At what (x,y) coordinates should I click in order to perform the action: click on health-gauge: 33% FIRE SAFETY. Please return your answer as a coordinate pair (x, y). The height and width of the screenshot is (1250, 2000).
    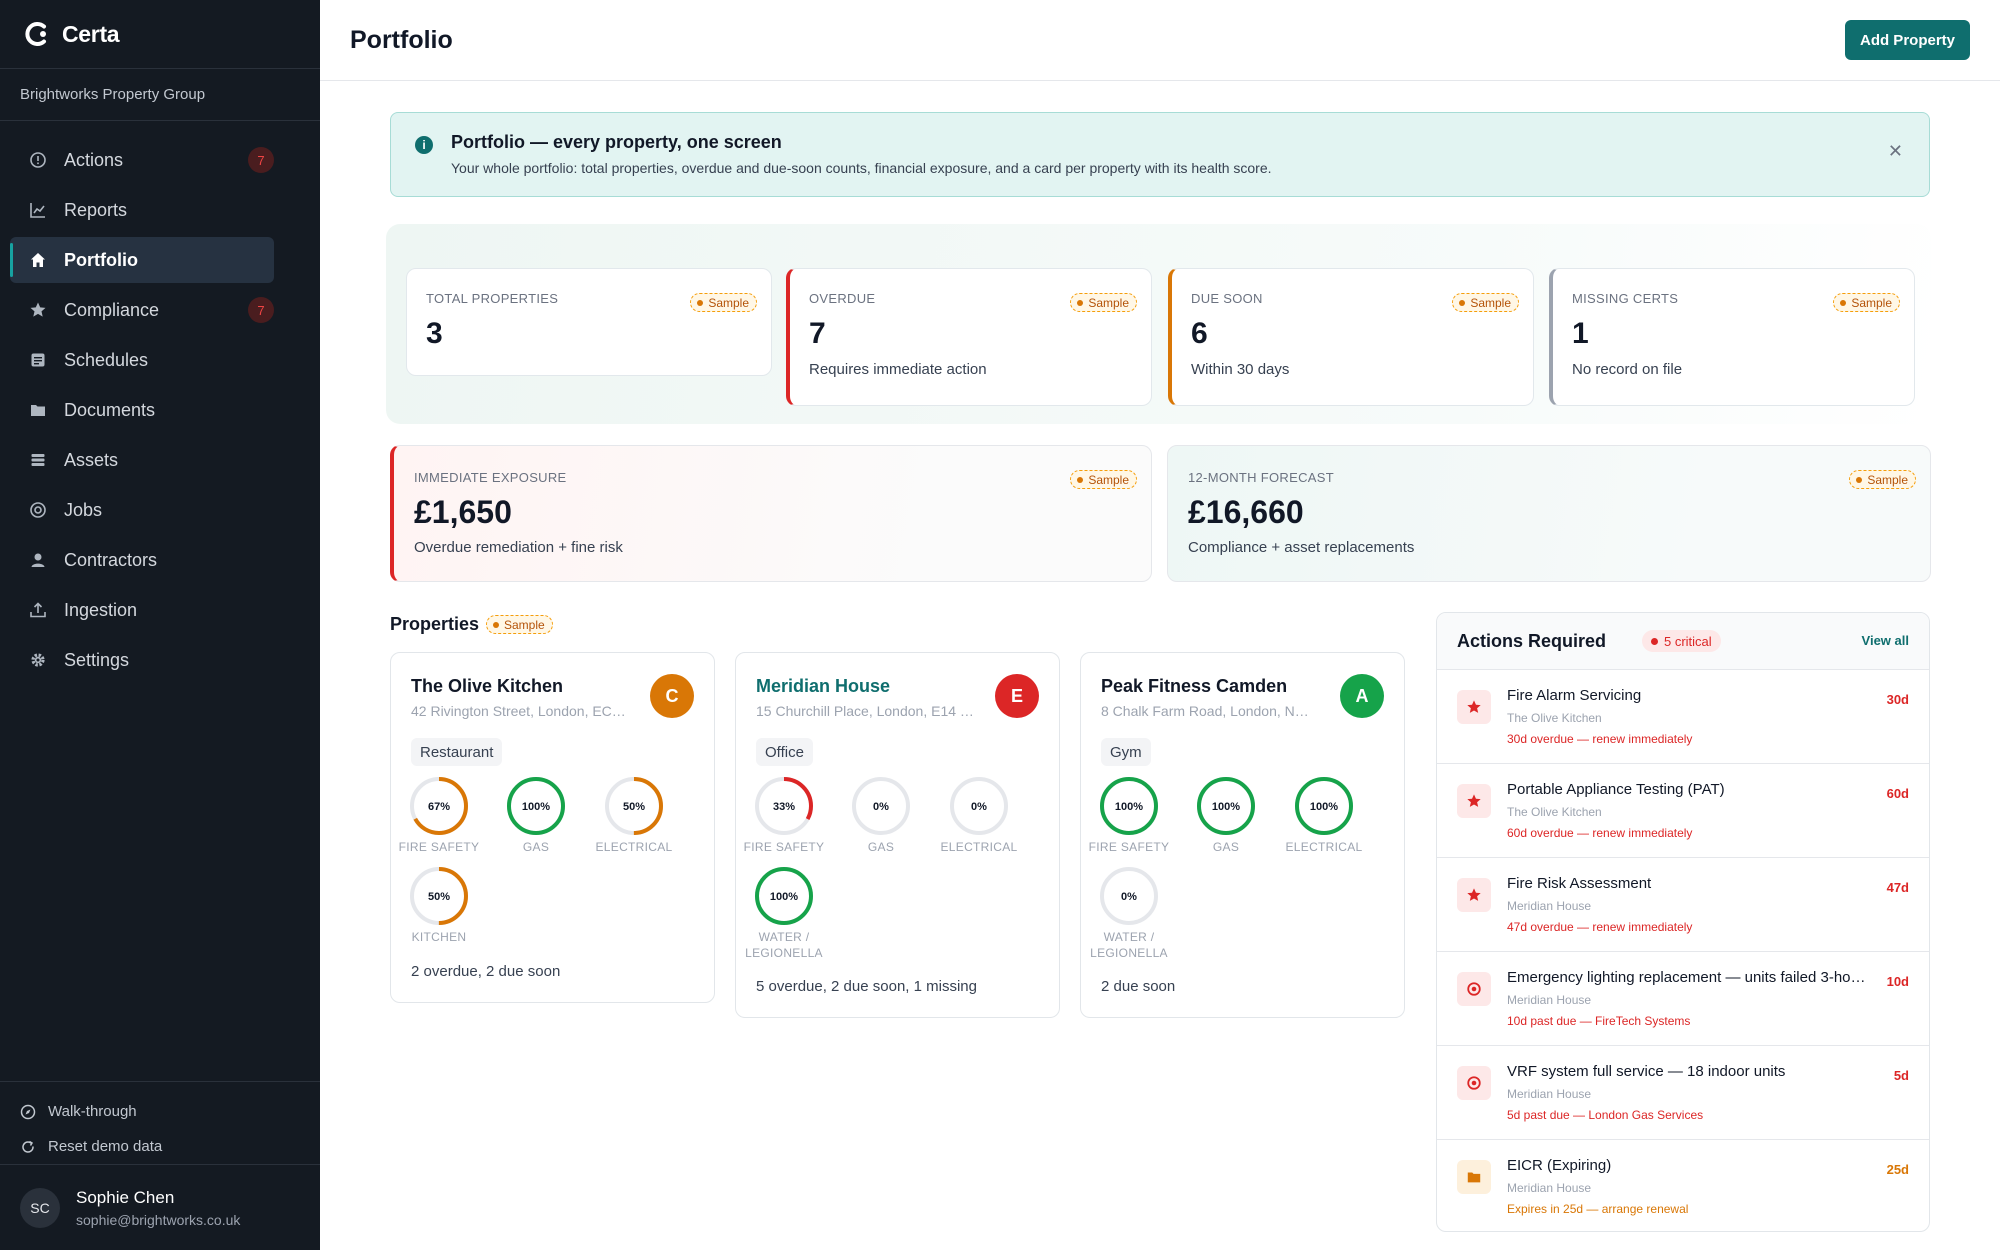
    Looking at the image, I should click on (784, 815).